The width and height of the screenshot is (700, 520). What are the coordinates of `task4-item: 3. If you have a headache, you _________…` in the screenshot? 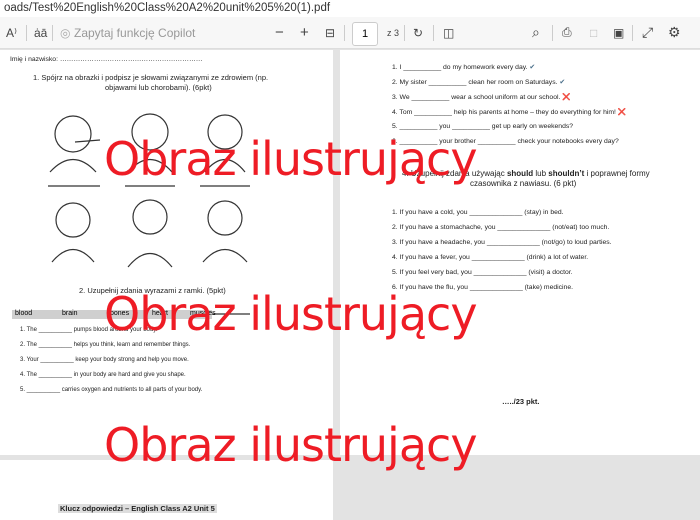 It's located at (502, 242).